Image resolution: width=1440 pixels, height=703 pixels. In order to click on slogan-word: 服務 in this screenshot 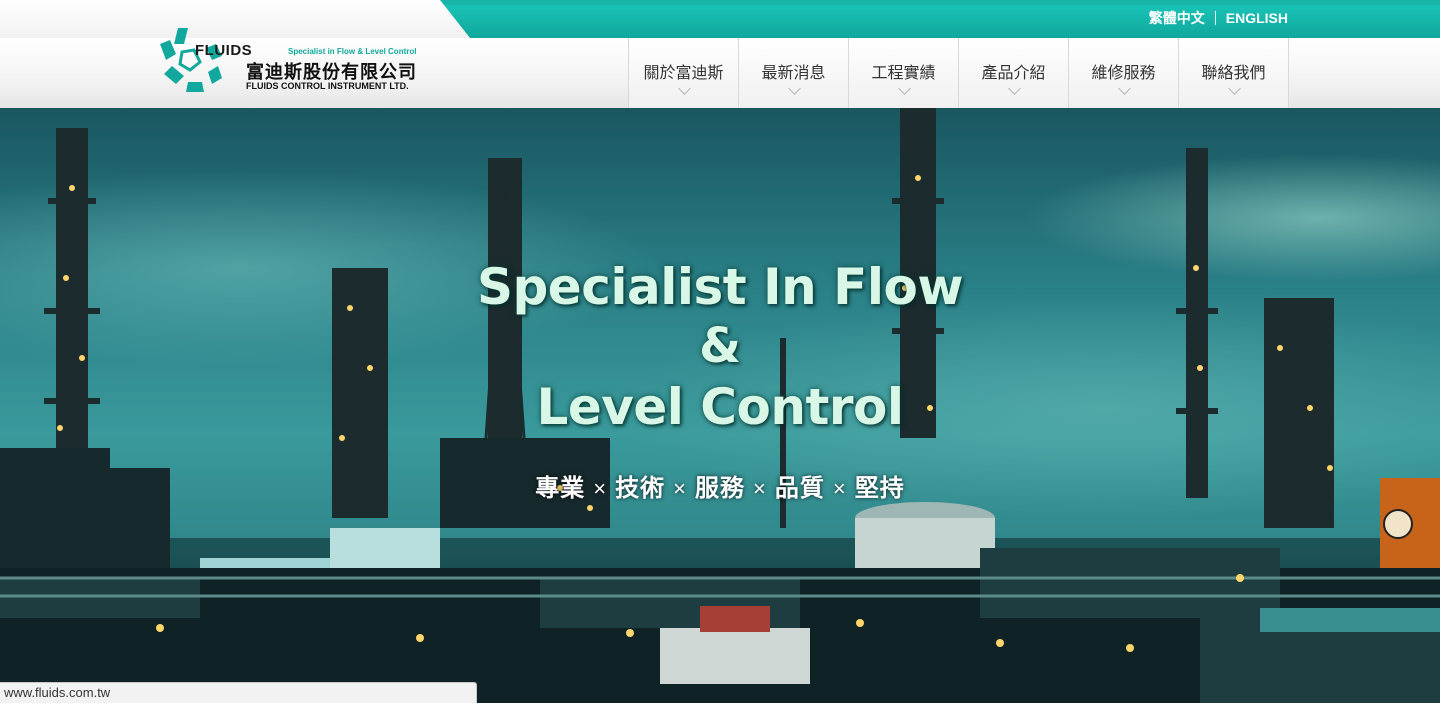, I will do `click(720, 488)`.